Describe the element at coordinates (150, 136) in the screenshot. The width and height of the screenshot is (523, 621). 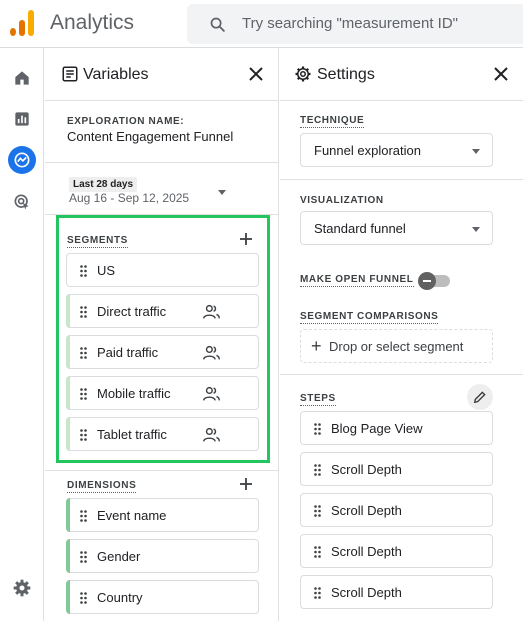
I see `exploration-name-field: Content Engagement Funnel` at that location.